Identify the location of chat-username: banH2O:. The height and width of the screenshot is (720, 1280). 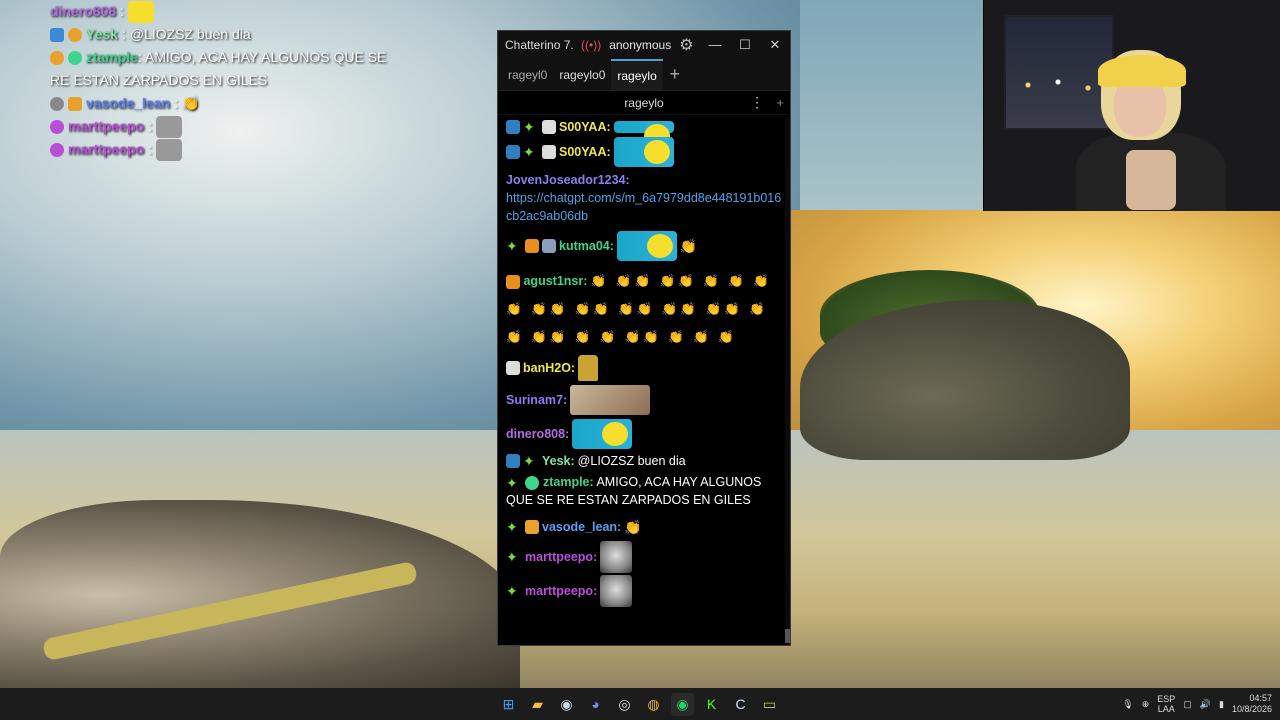
(549, 368).